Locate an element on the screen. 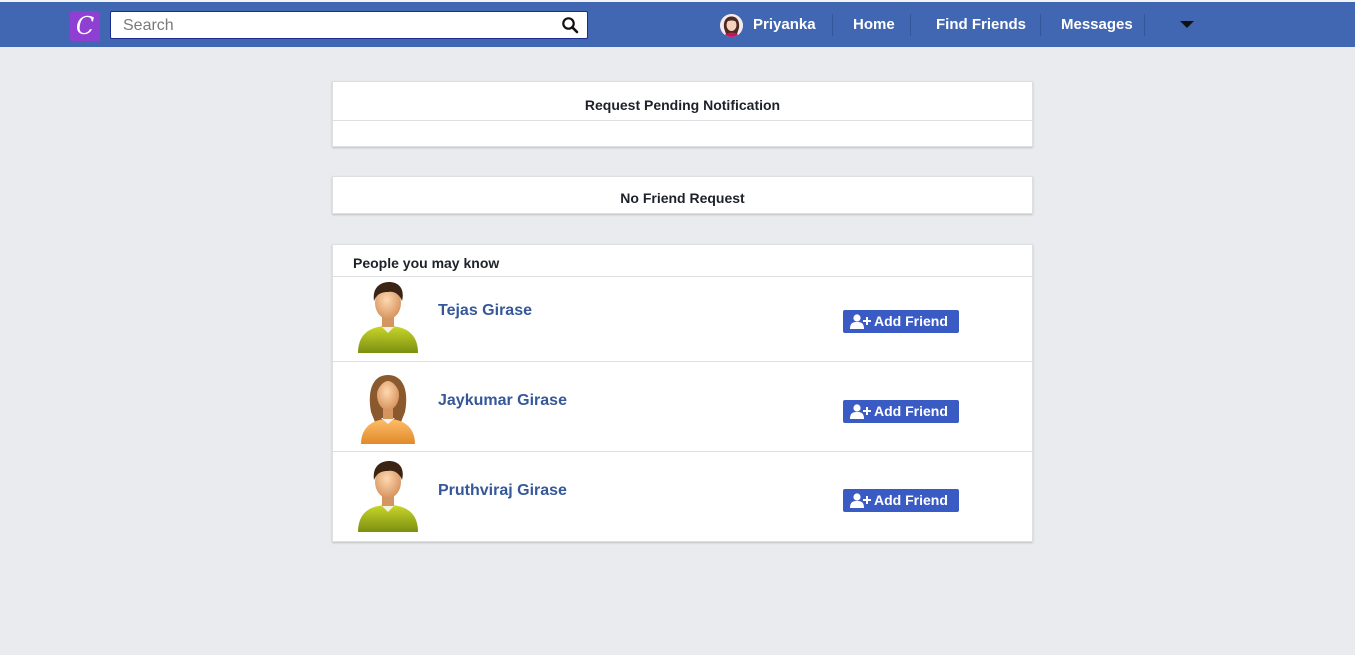 The height and width of the screenshot is (655, 1355). suggestion-row: Jaykumar Girase Add Friend is located at coordinates (682, 406).